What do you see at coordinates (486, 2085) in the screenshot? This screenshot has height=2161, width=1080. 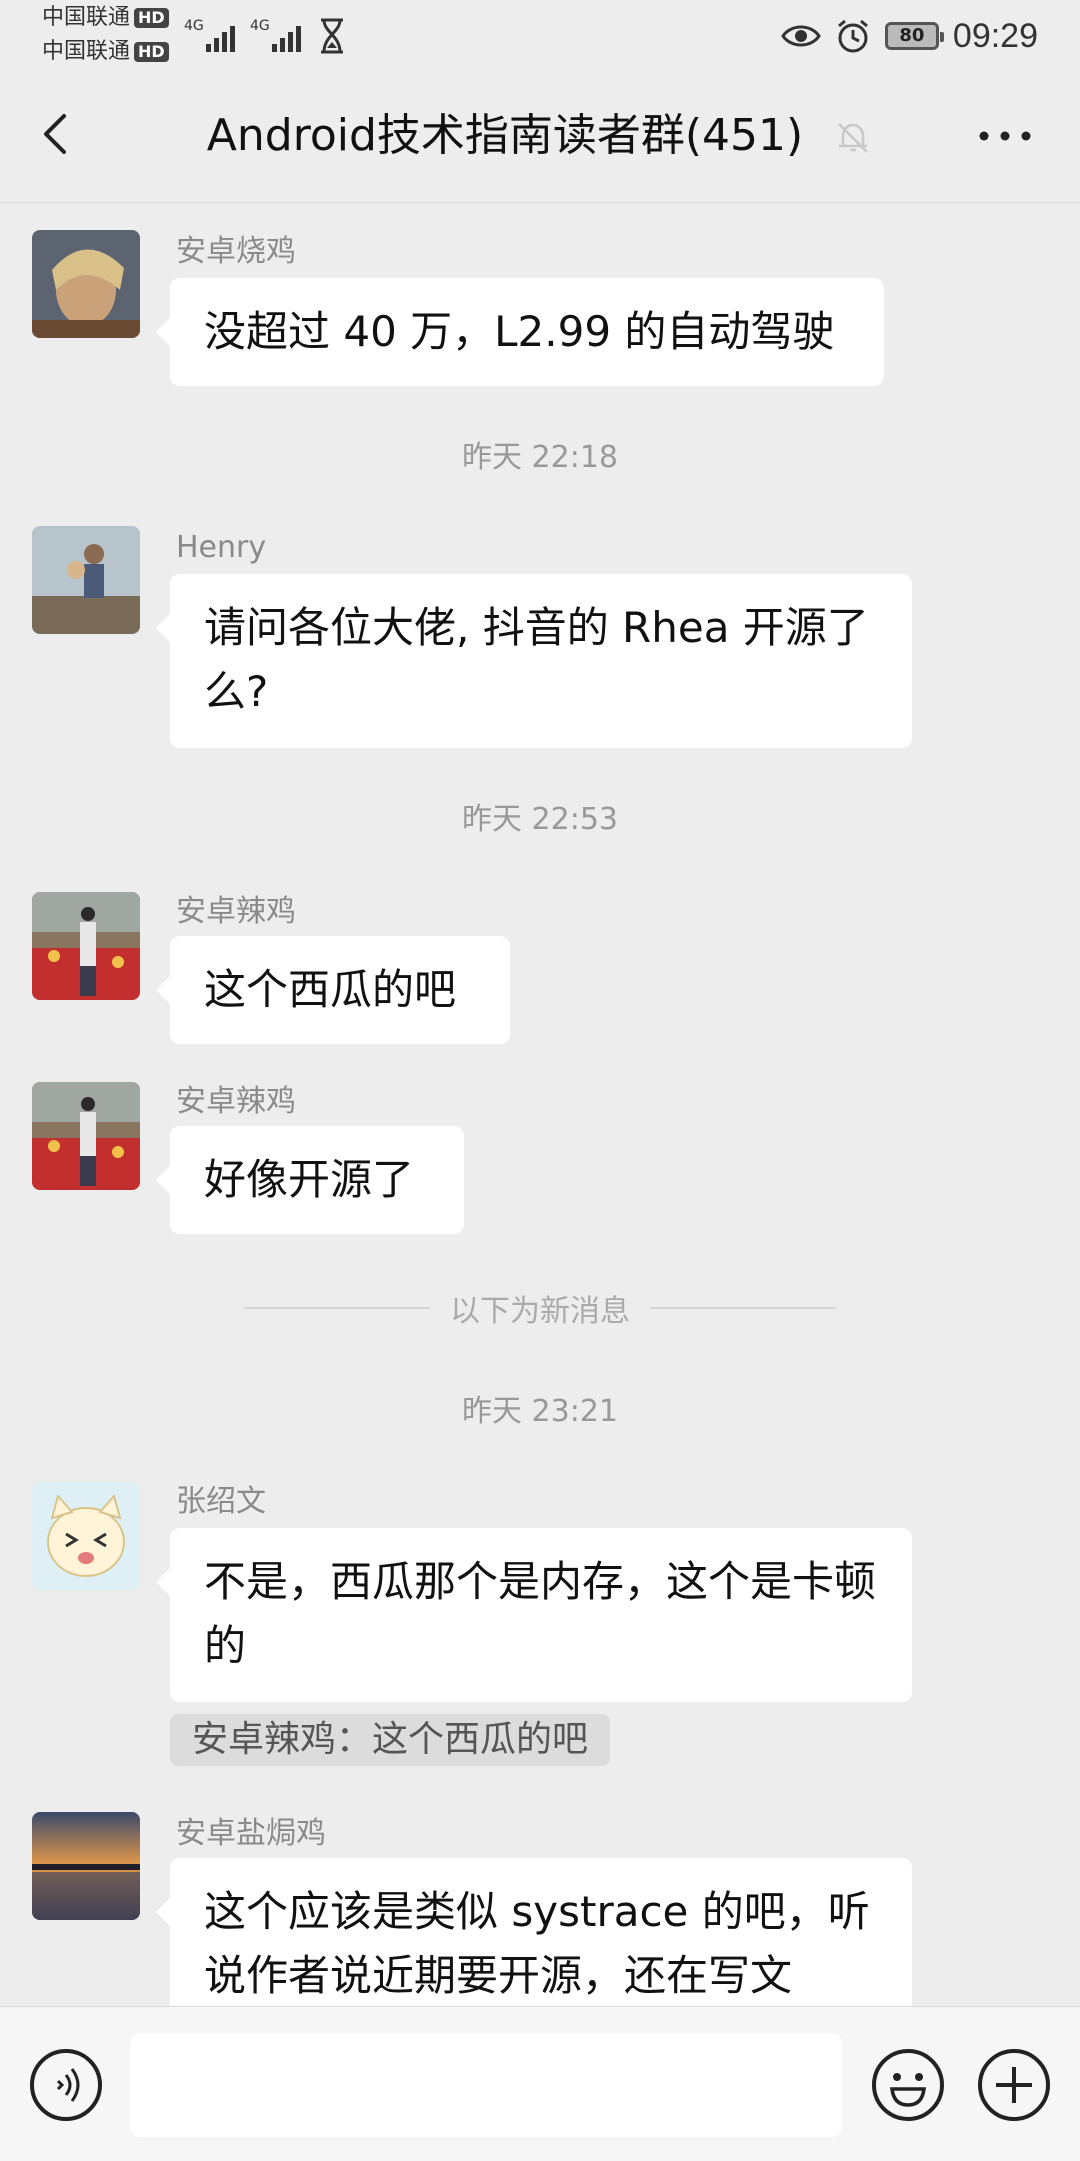 I see `message-input` at bounding box center [486, 2085].